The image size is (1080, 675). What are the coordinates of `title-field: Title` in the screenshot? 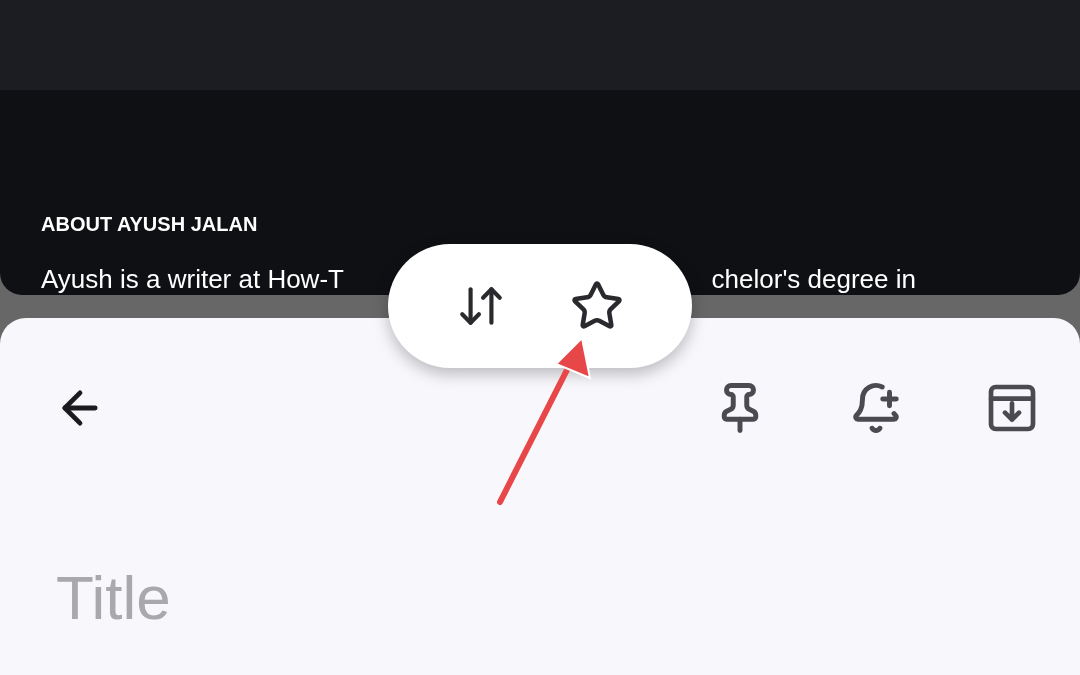 It's located at (356, 597).